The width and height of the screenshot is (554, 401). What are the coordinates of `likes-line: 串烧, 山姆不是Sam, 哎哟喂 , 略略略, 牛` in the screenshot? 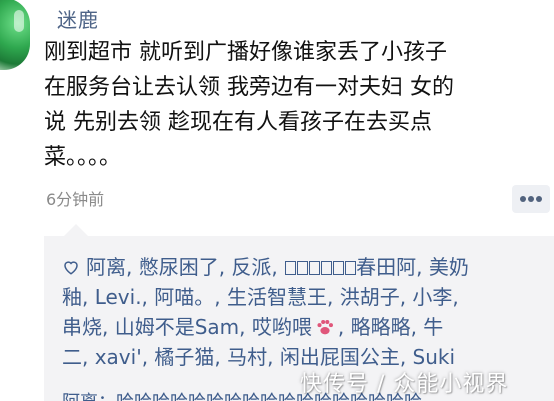 It's located at (302, 327).